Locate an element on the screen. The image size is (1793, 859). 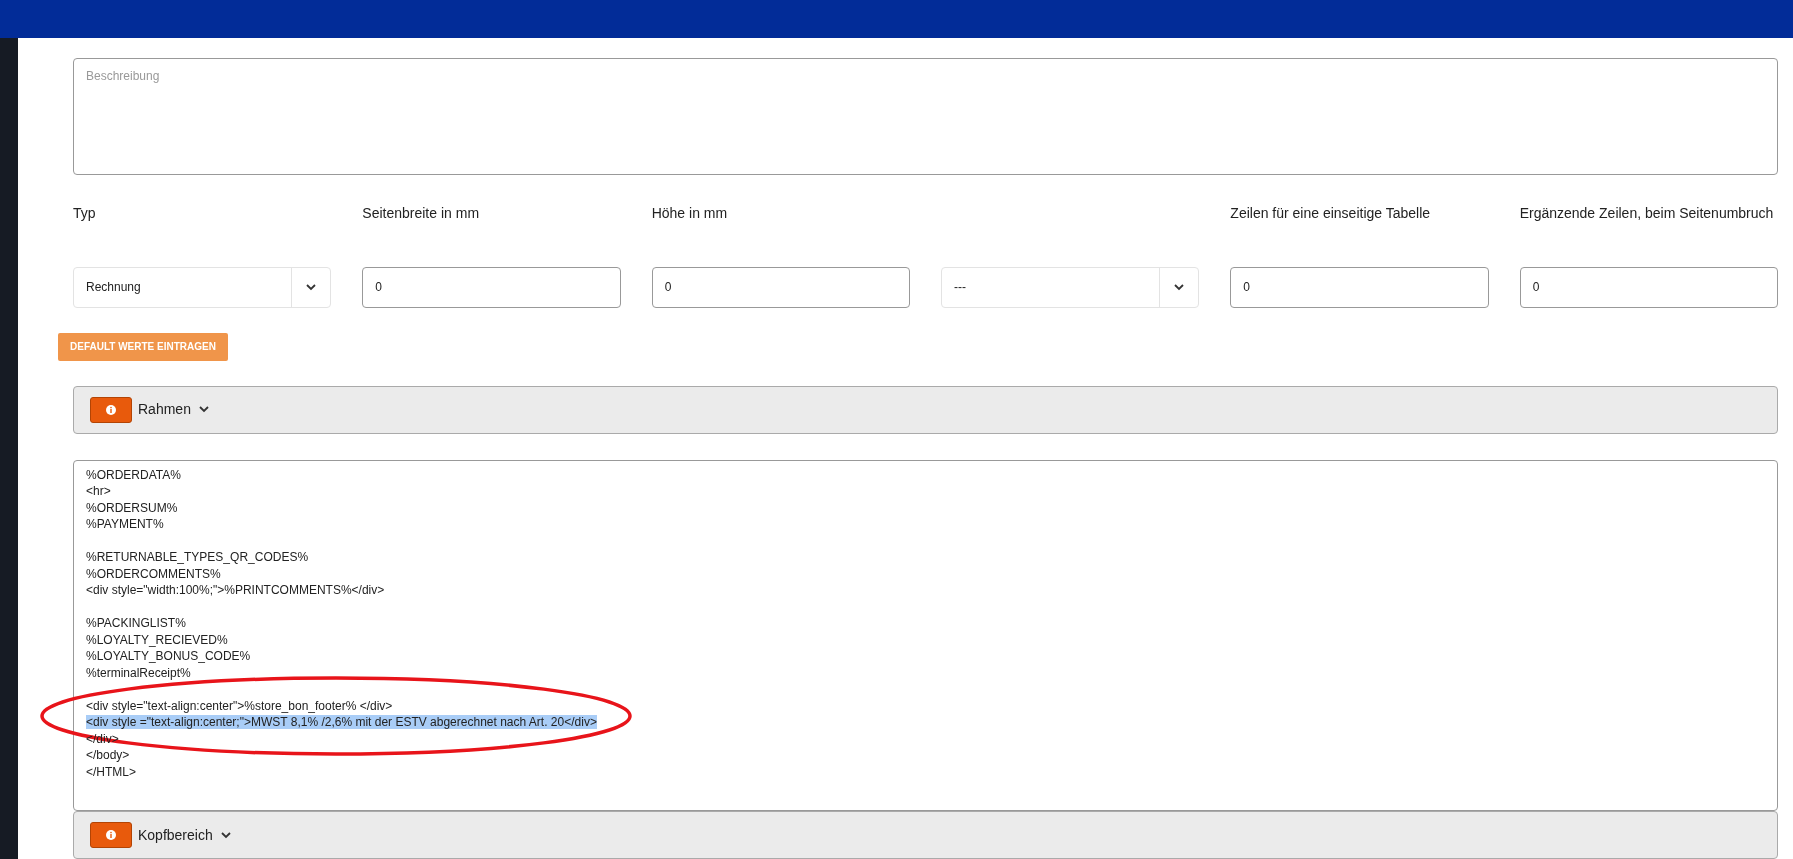
code-line: <div style="width:100%;">%PRINTCOMMENTS%</div> is located at coordinates (235, 590).